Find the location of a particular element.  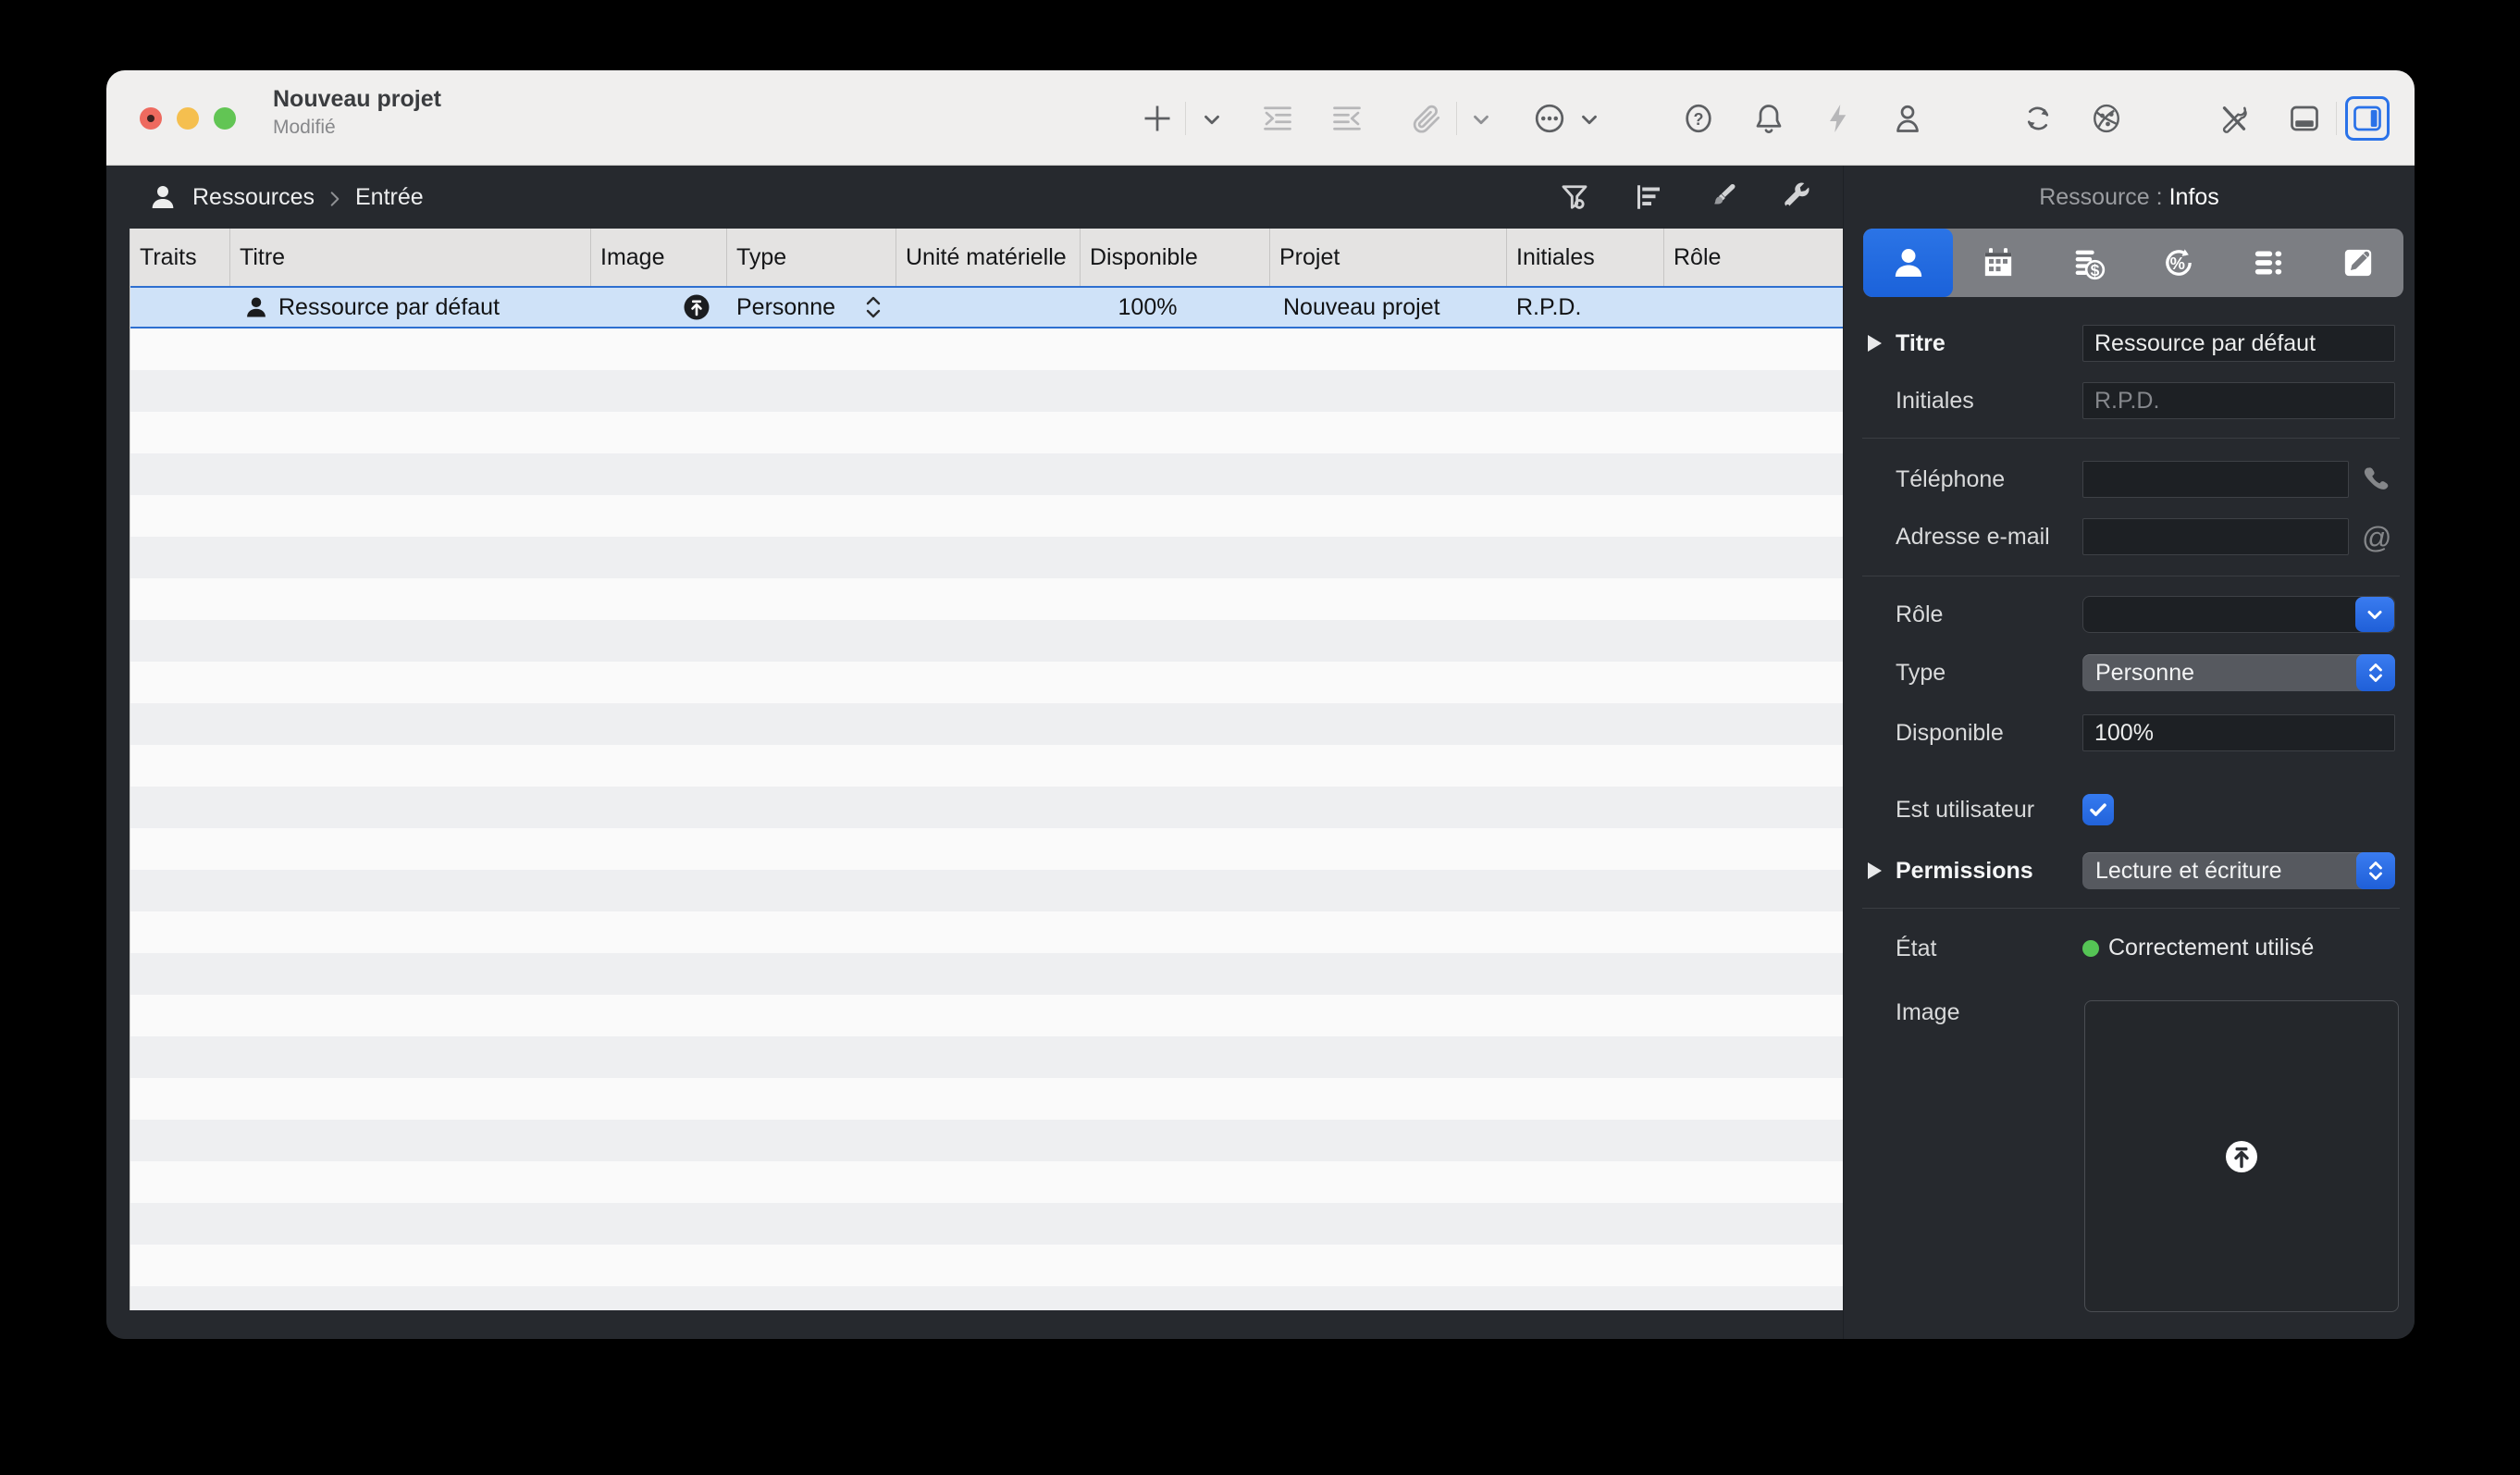

attach-button is located at coordinates (1426, 119).